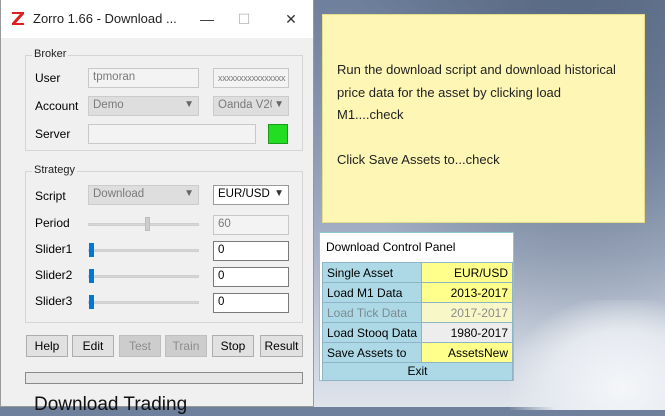 Image resolution: width=665 pixels, height=416 pixels. Describe the element at coordinates (57, 106) in the screenshot. I see `account-label: Account` at that location.